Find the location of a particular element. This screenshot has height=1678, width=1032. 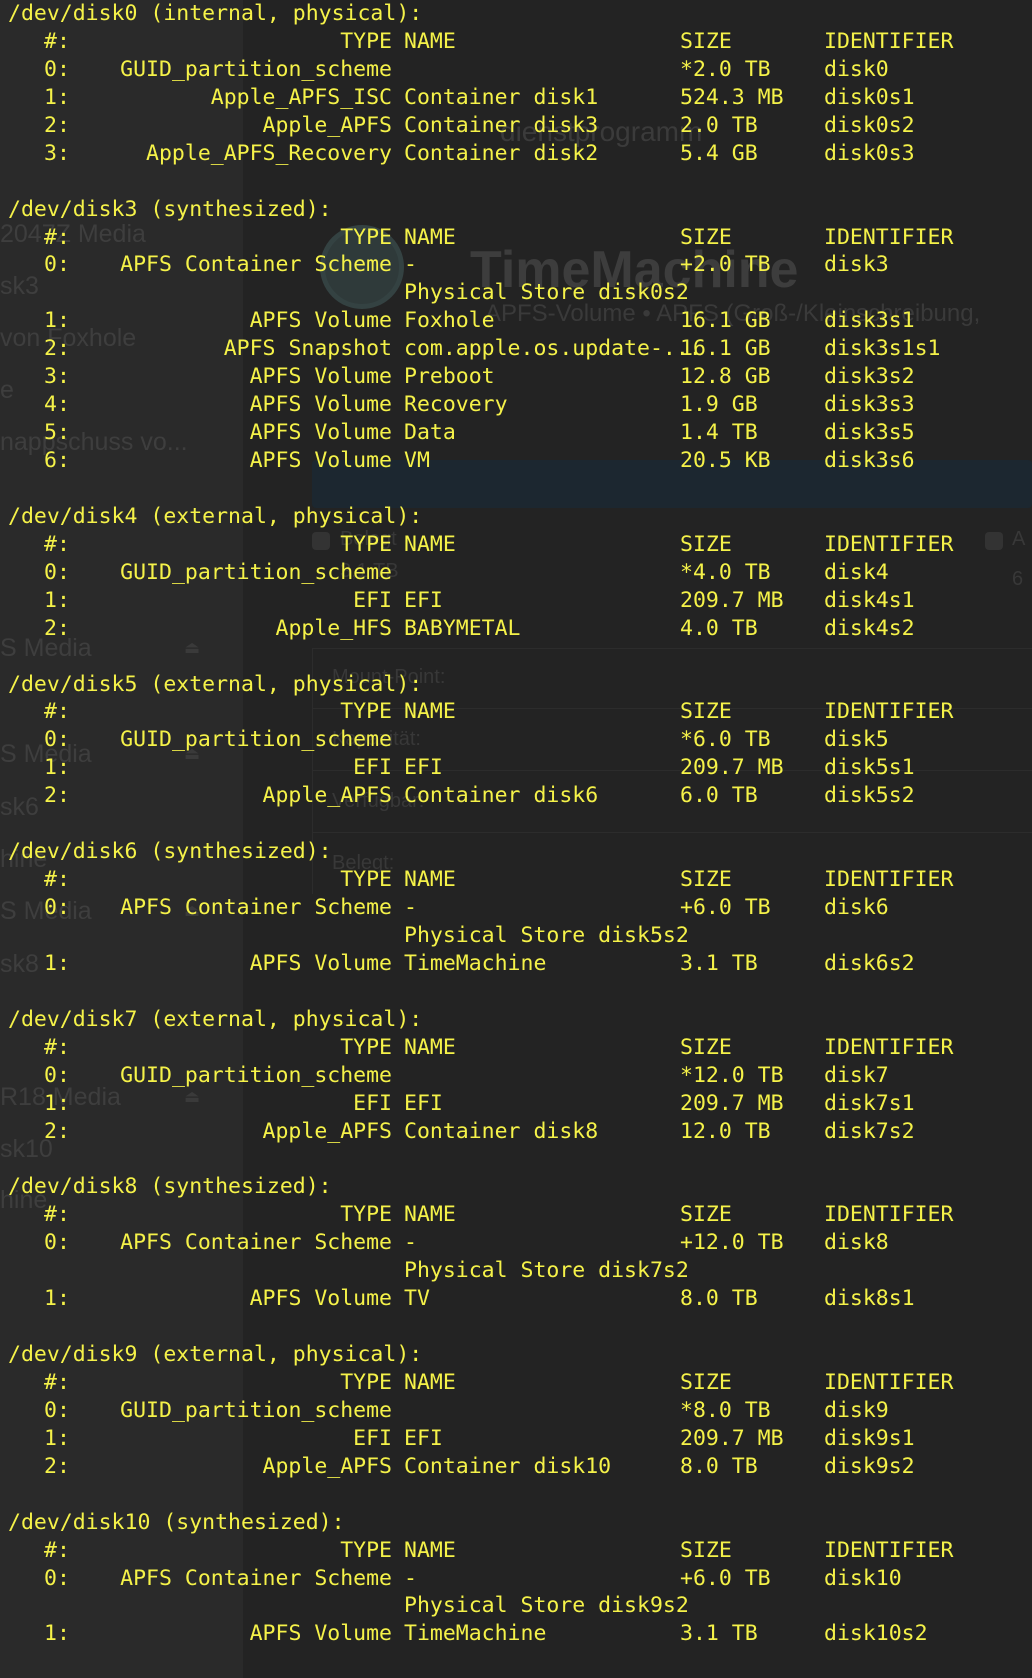

partition-type: Apple_HFS is located at coordinates (334, 628).